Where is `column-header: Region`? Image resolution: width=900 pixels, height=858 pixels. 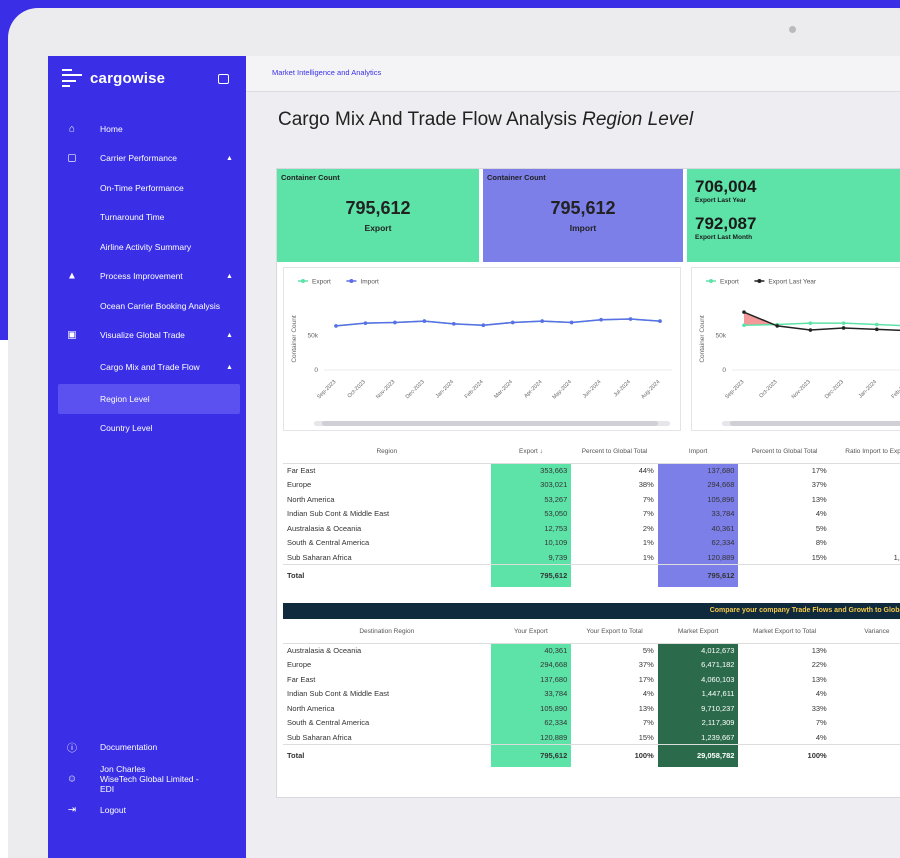
column-header: Region is located at coordinates (387, 452).